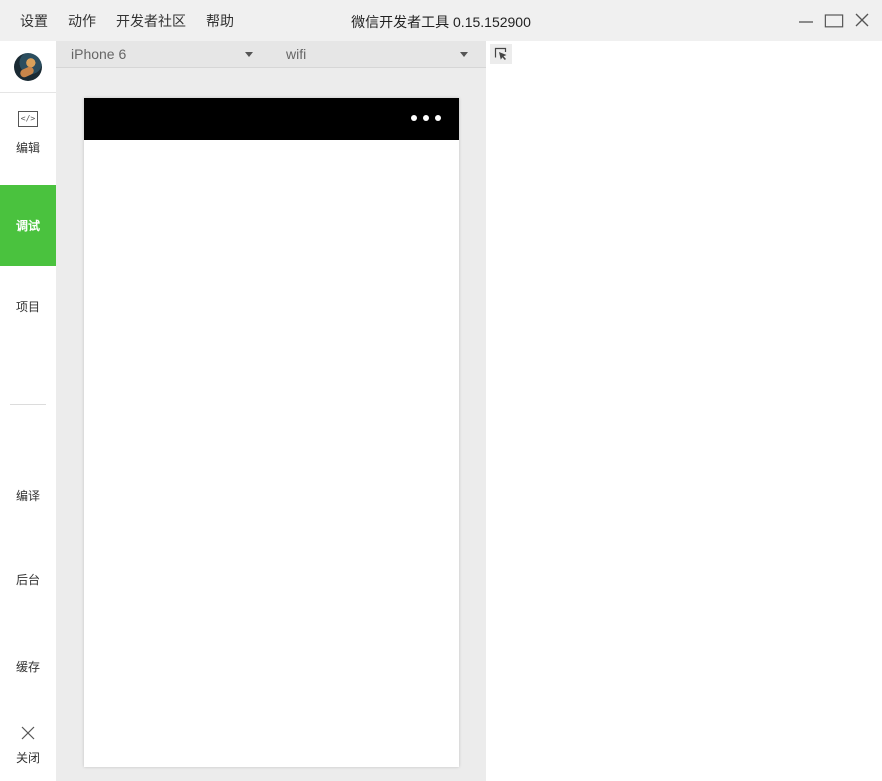 The width and height of the screenshot is (882, 781). Describe the element at coordinates (151, 21) in the screenshot. I see `menu-developer-community: 开发者社区` at that location.